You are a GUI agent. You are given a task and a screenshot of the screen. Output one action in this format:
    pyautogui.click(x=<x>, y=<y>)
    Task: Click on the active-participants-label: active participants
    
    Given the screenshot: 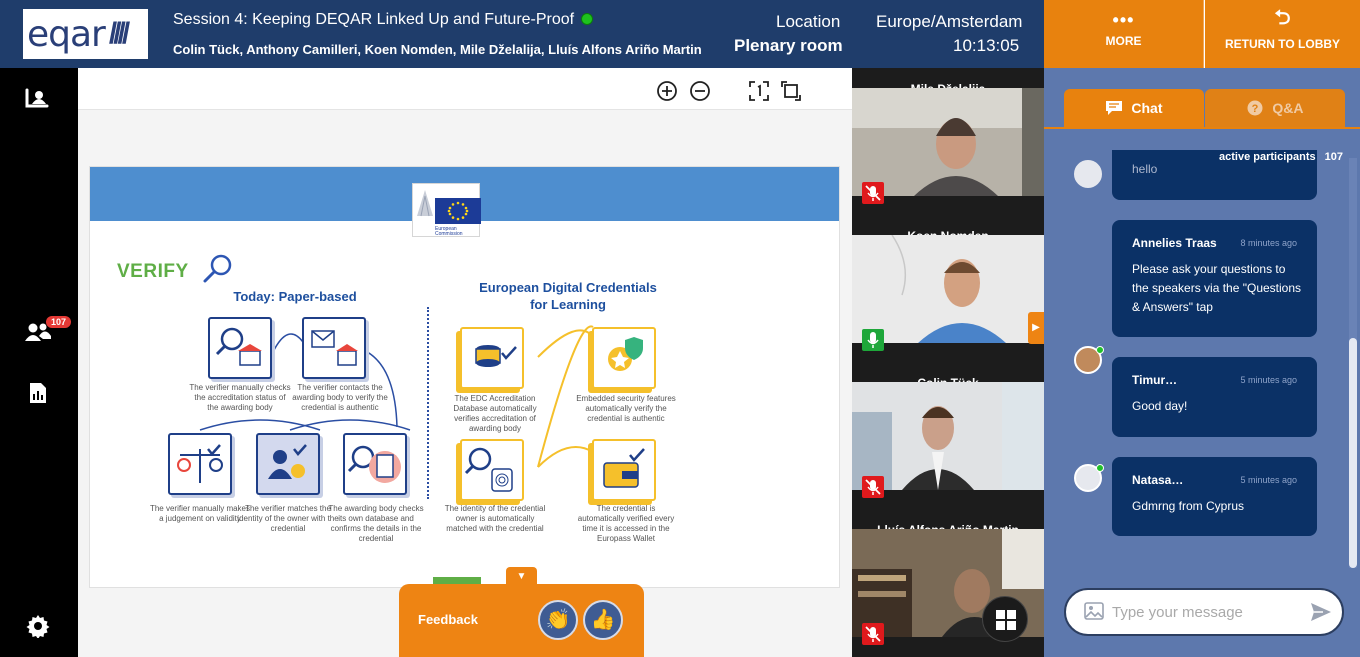 What is the action you would take?
    pyautogui.click(x=1267, y=157)
    